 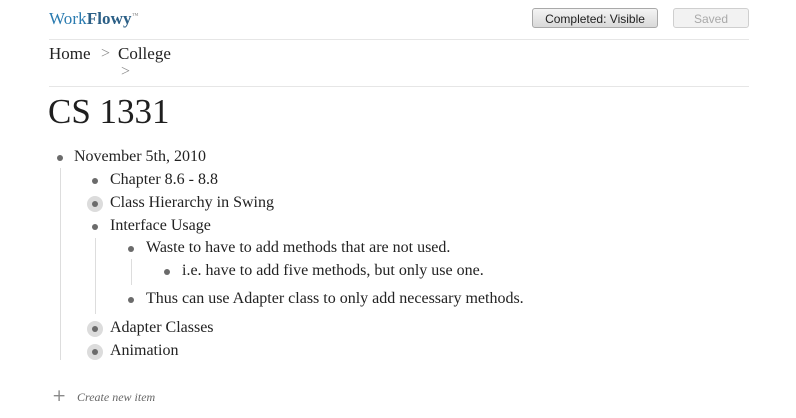 I want to click on create-new-item-label: Create new item, so click(x=116, y=397).